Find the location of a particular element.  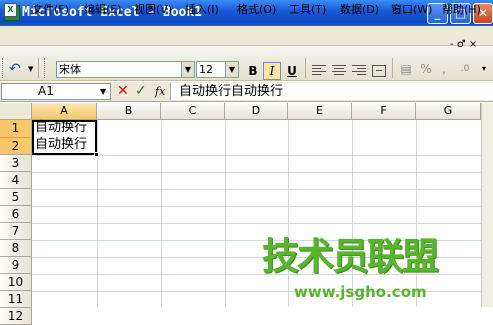

cancel-icon: ✕ is located at coordinates (123, 91).